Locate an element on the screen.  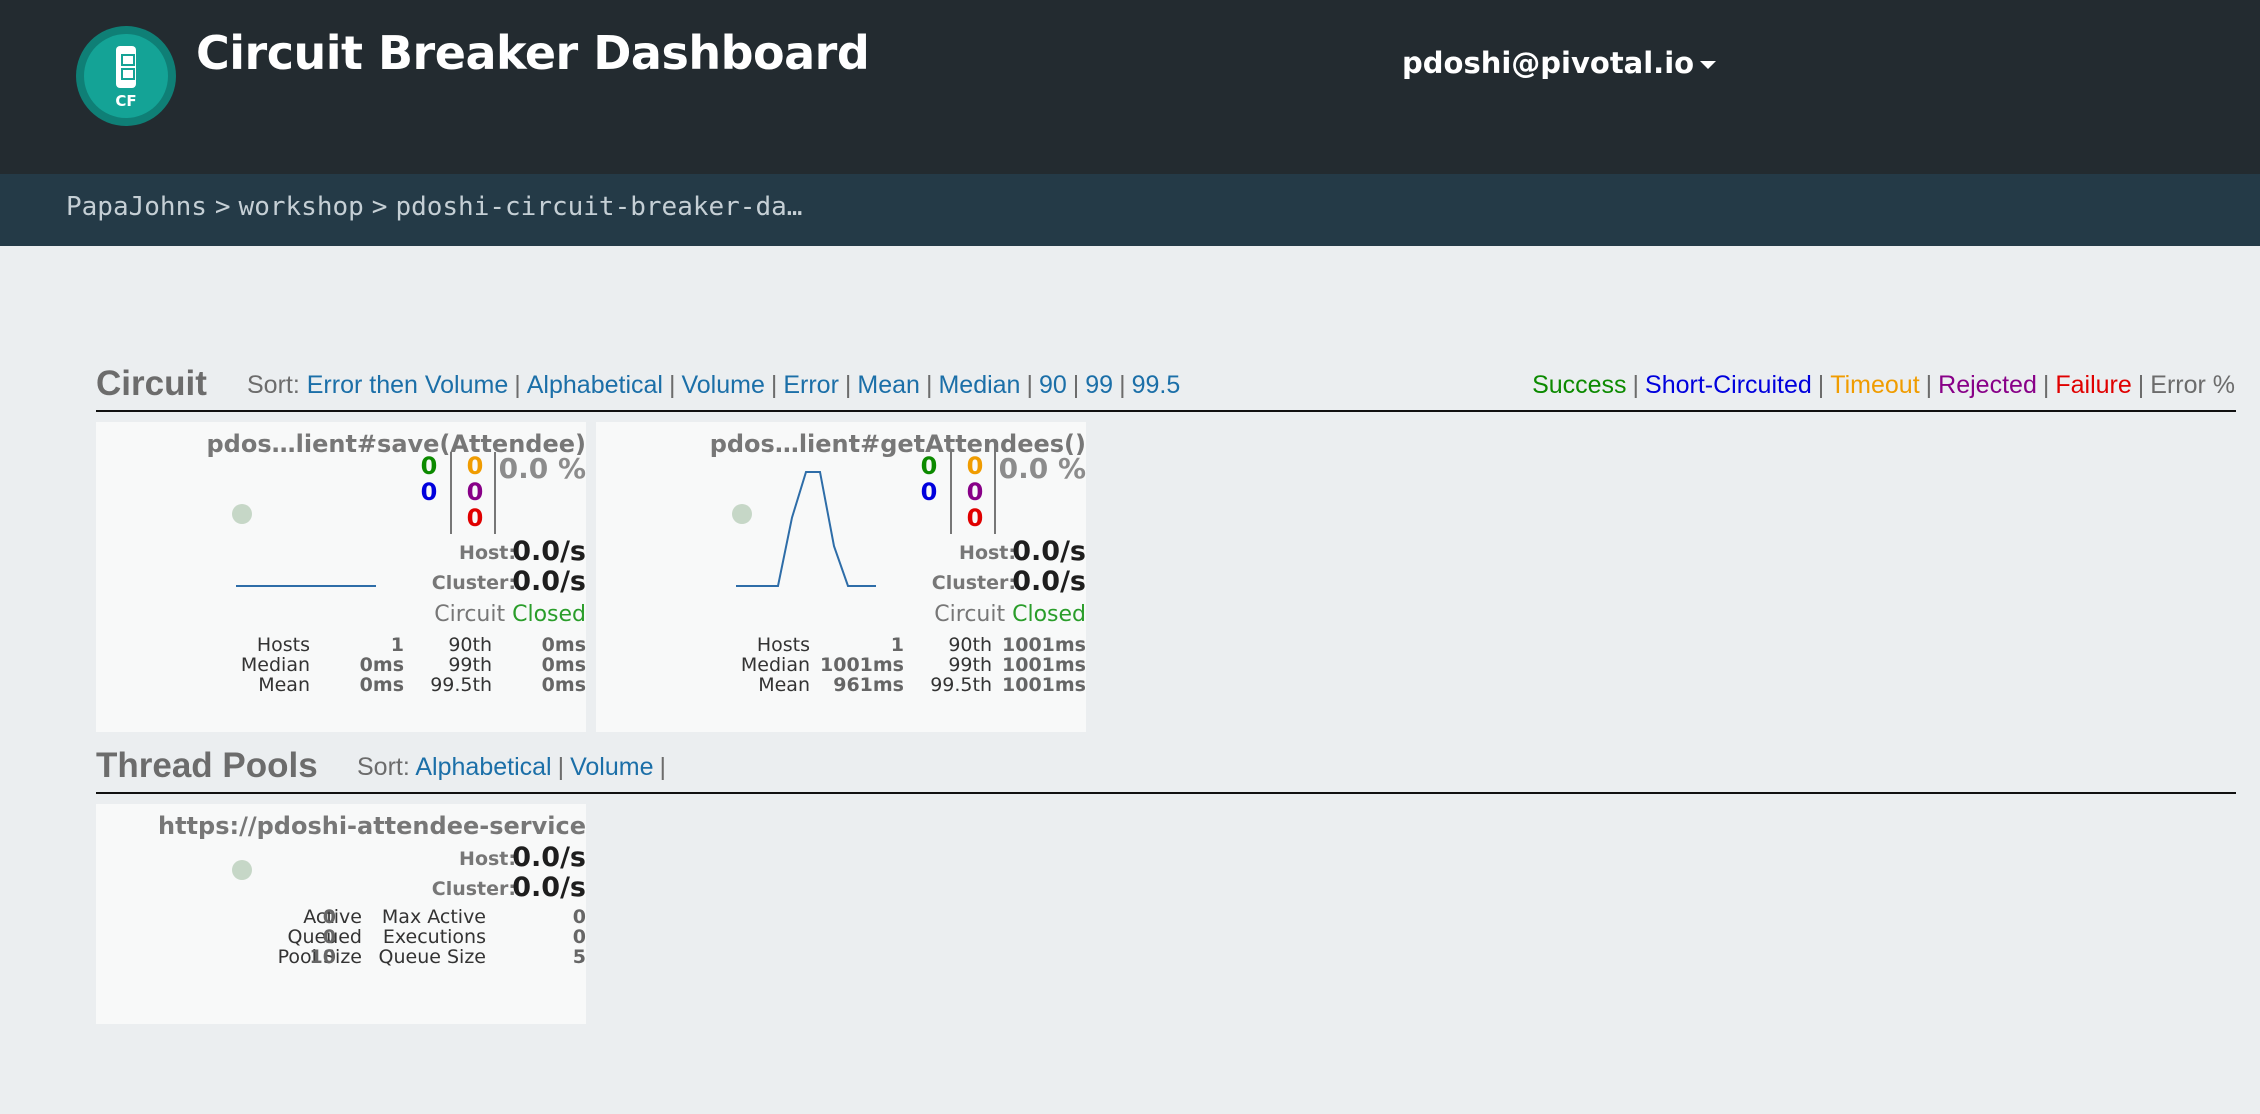
circuit-divider is located at coordinates (1166, 411).